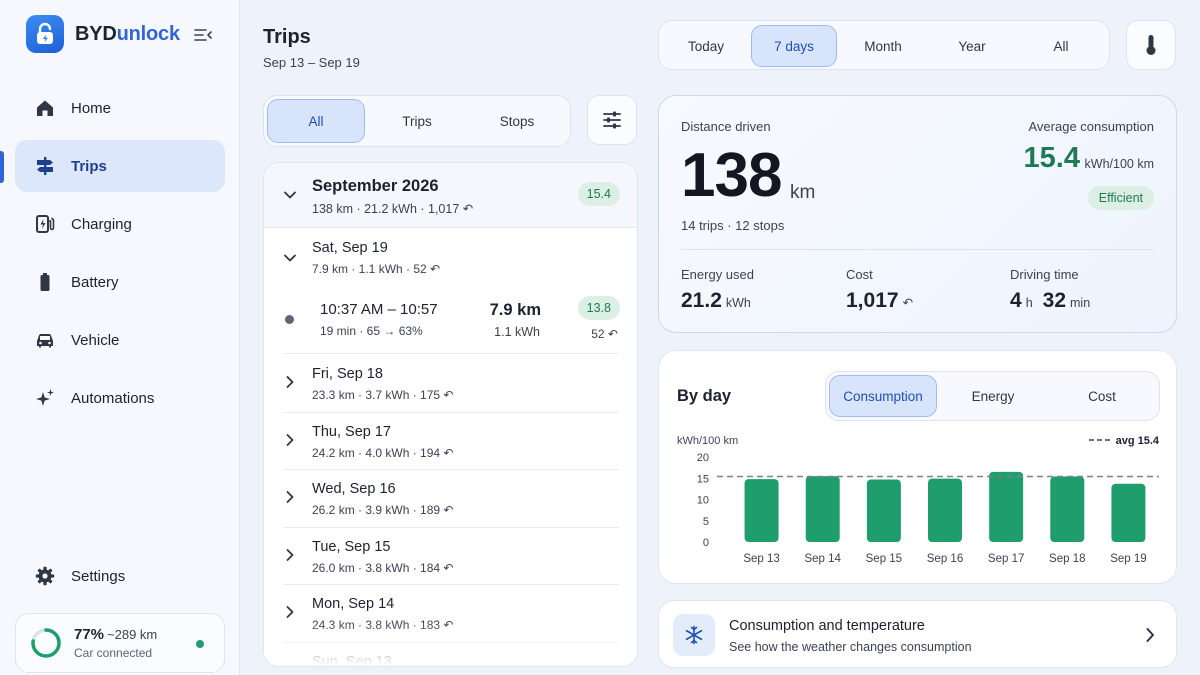 Image resolution: width=1200 pixels, height=675 pixels. What do you see at coordinates (101, 224) in the screenshot?
I see `sidebar-item-label: Charging` at bounding box center [101, 224].